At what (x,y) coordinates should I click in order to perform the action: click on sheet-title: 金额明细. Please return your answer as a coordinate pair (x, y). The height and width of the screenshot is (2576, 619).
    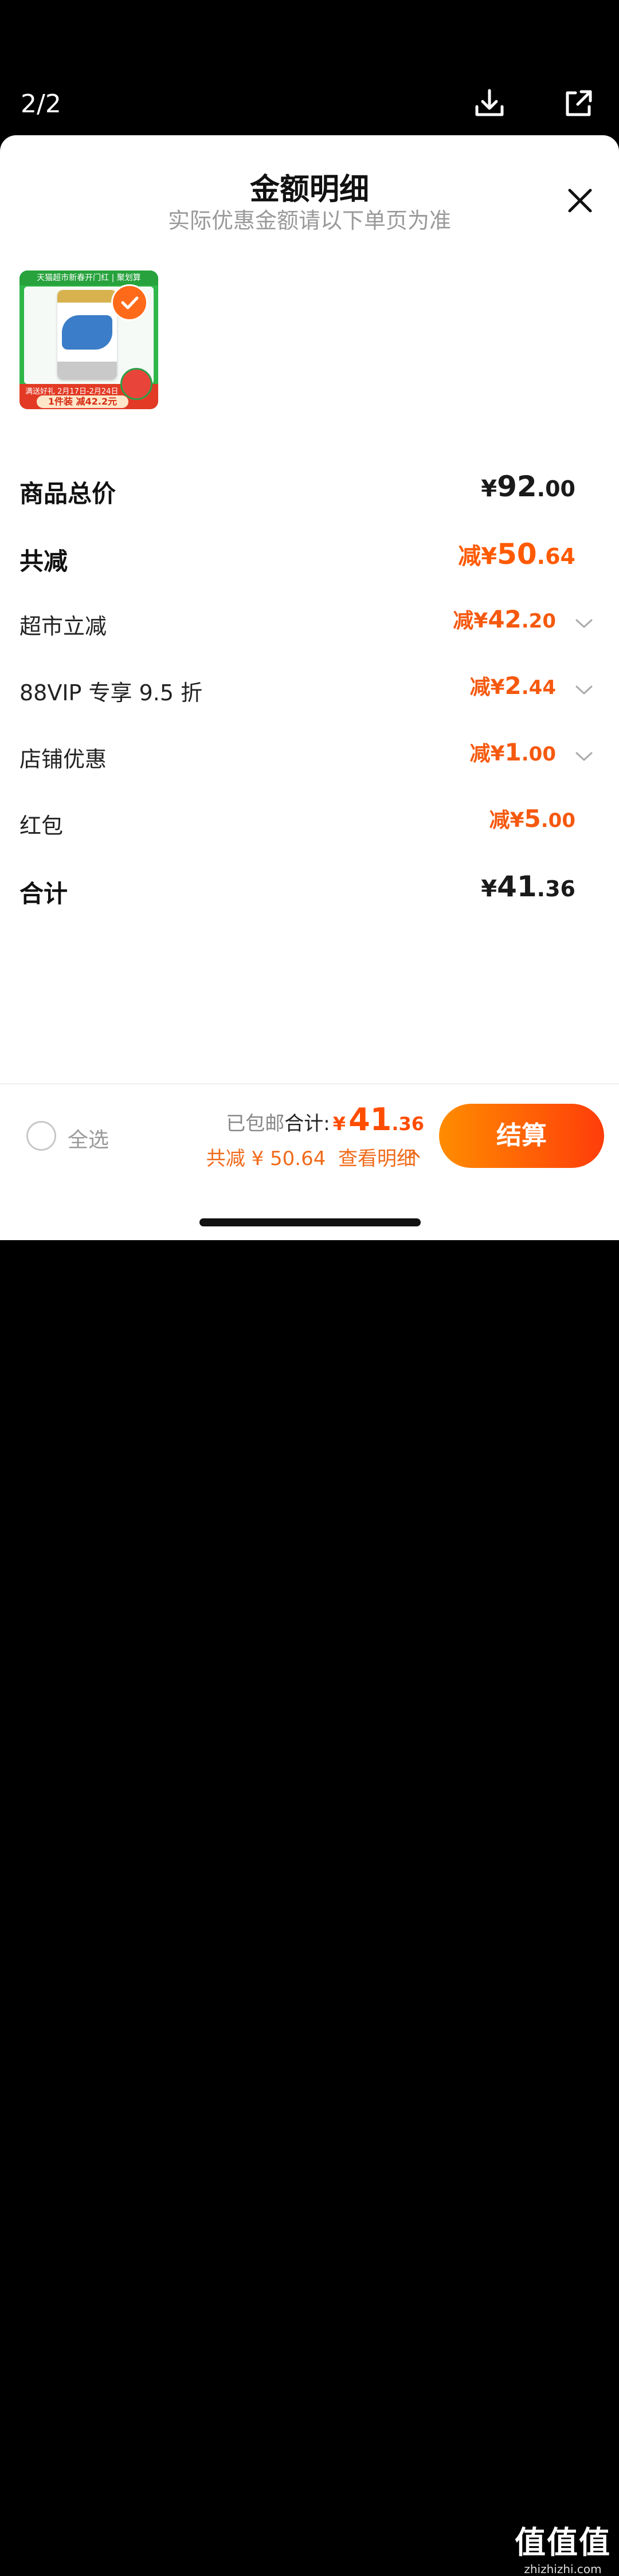
    Looking at the image, I should click on (309, 189).